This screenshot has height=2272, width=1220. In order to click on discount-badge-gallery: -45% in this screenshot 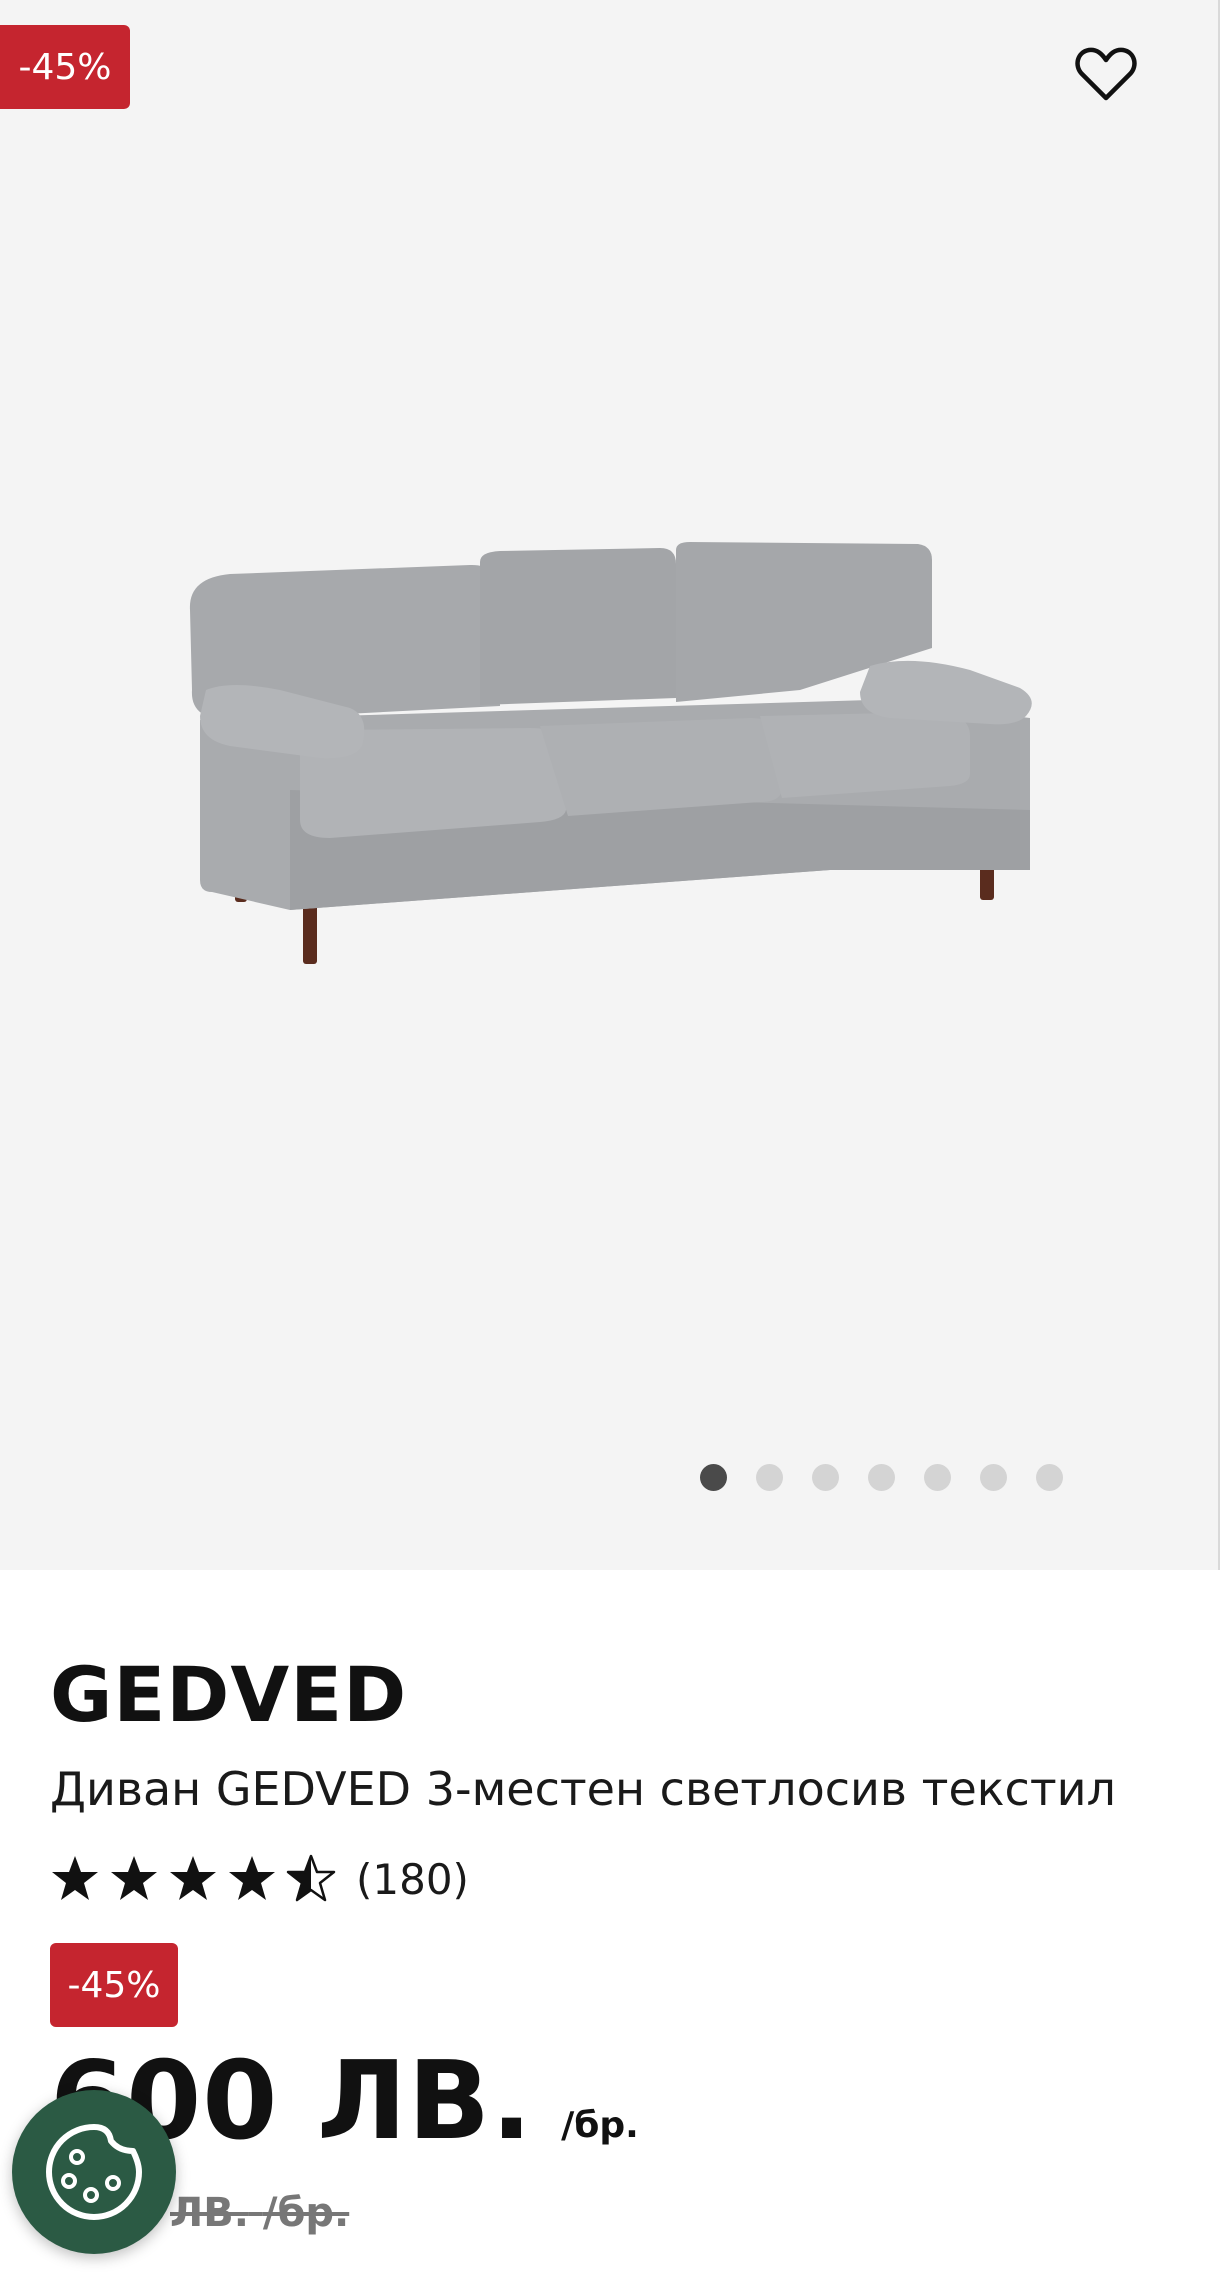, I will do `click(65, 67)`.